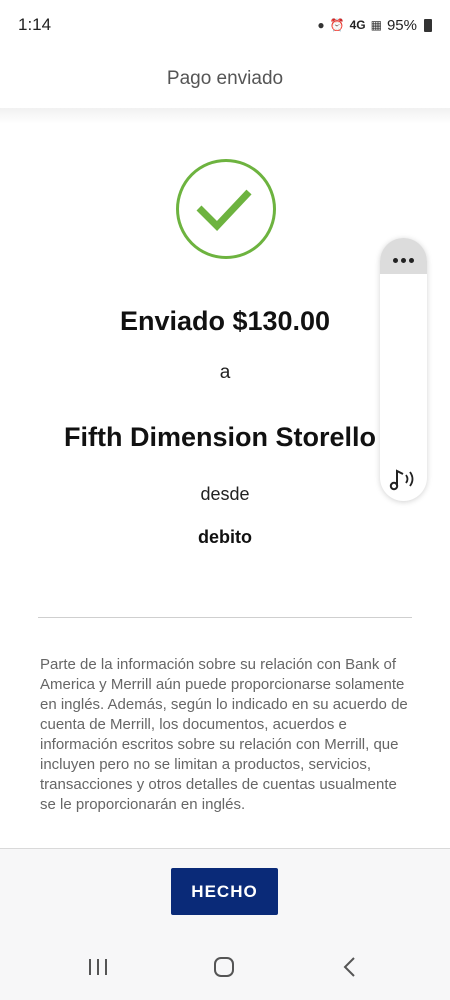 The width and height of the screenshot is (450, 1000). I want to click on back-button, so click(350, 967).